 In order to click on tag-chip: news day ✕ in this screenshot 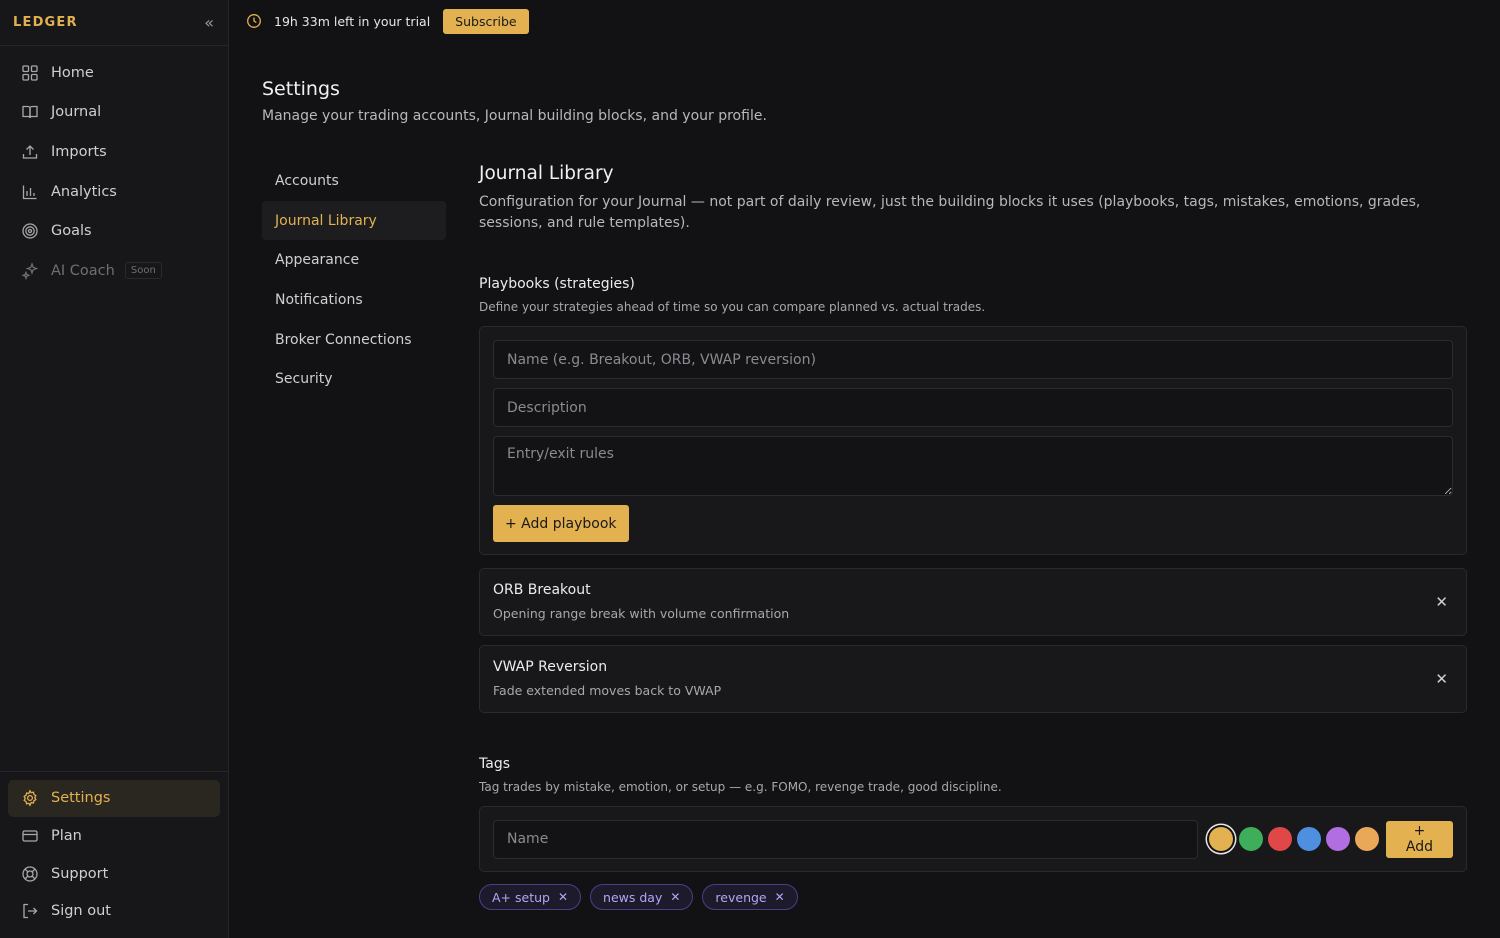, I will do `click(642, 897)`.